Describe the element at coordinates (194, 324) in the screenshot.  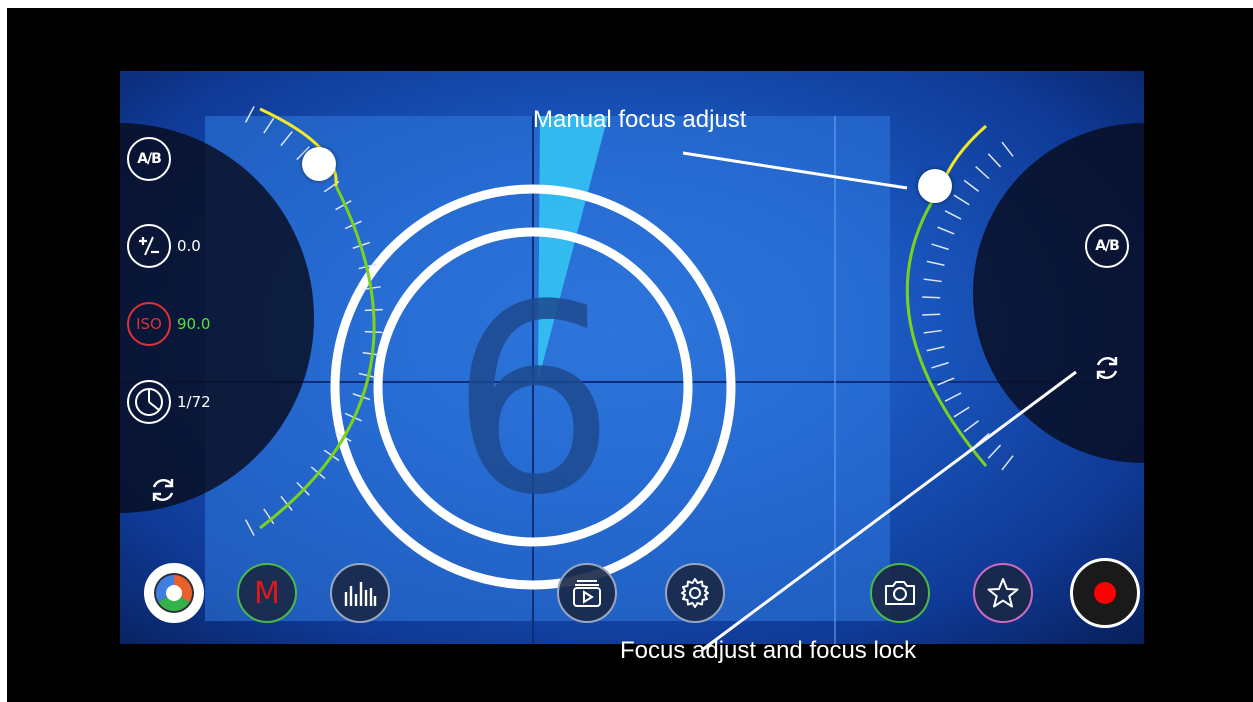
I see `iso-value: 90.0` at that location.